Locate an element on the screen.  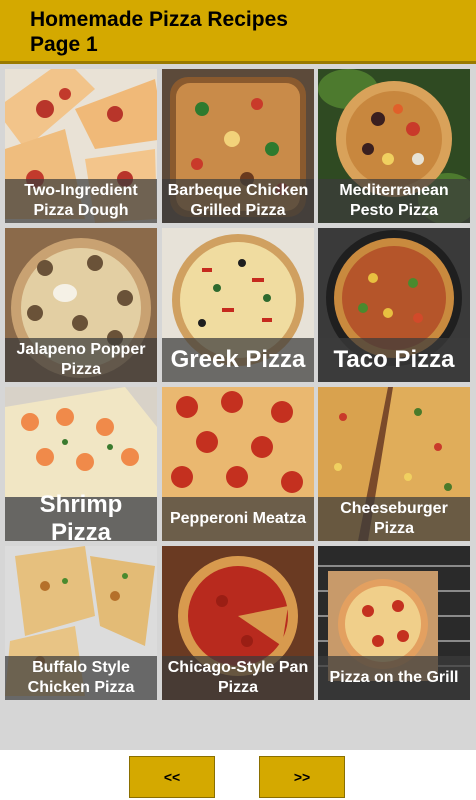
recipe-label: Greek Pizza is located at coordinates (238, 359).